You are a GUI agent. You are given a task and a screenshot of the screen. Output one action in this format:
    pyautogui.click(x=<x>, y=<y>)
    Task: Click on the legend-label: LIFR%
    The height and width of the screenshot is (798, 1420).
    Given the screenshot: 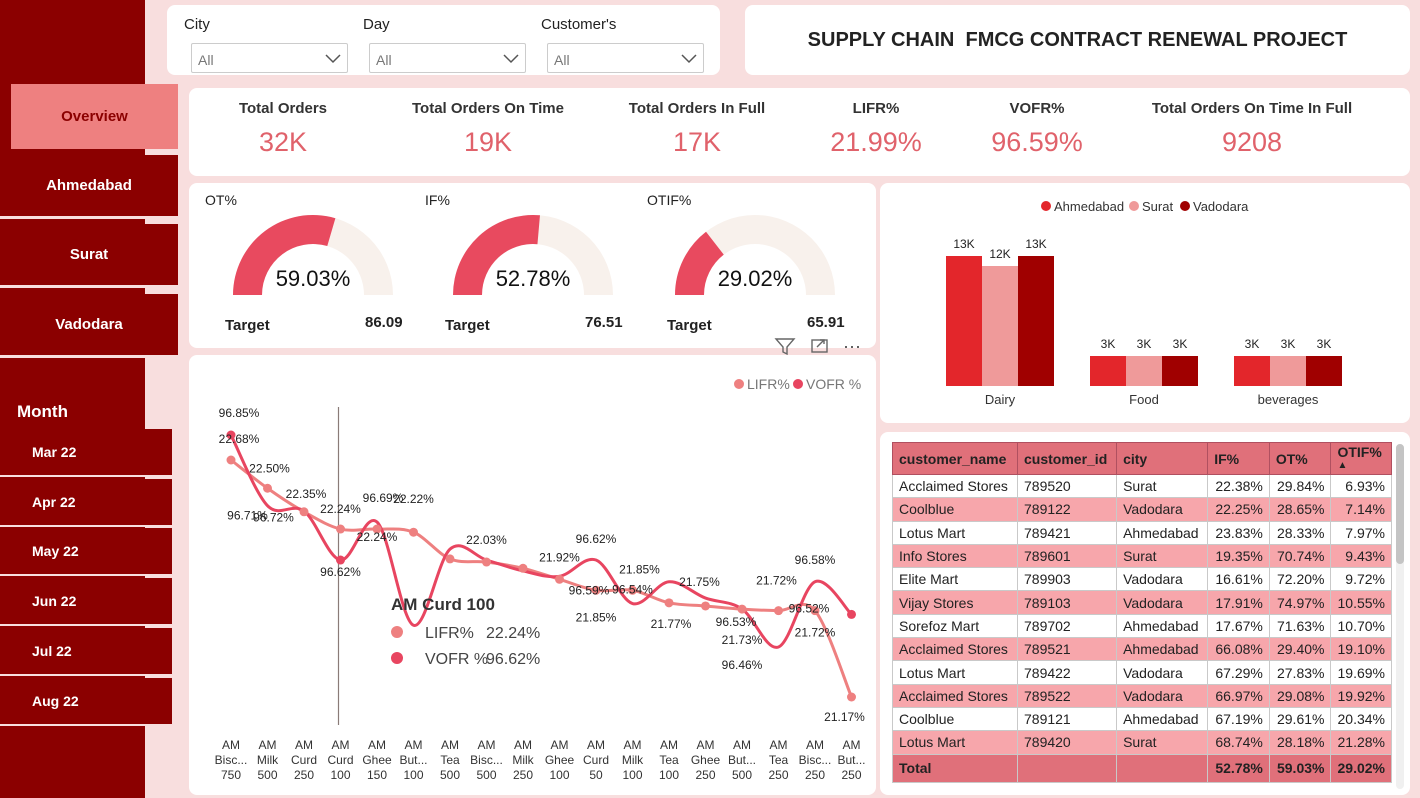 What is the action you would take?
    pyautogui.click(x=768, y=384)
    